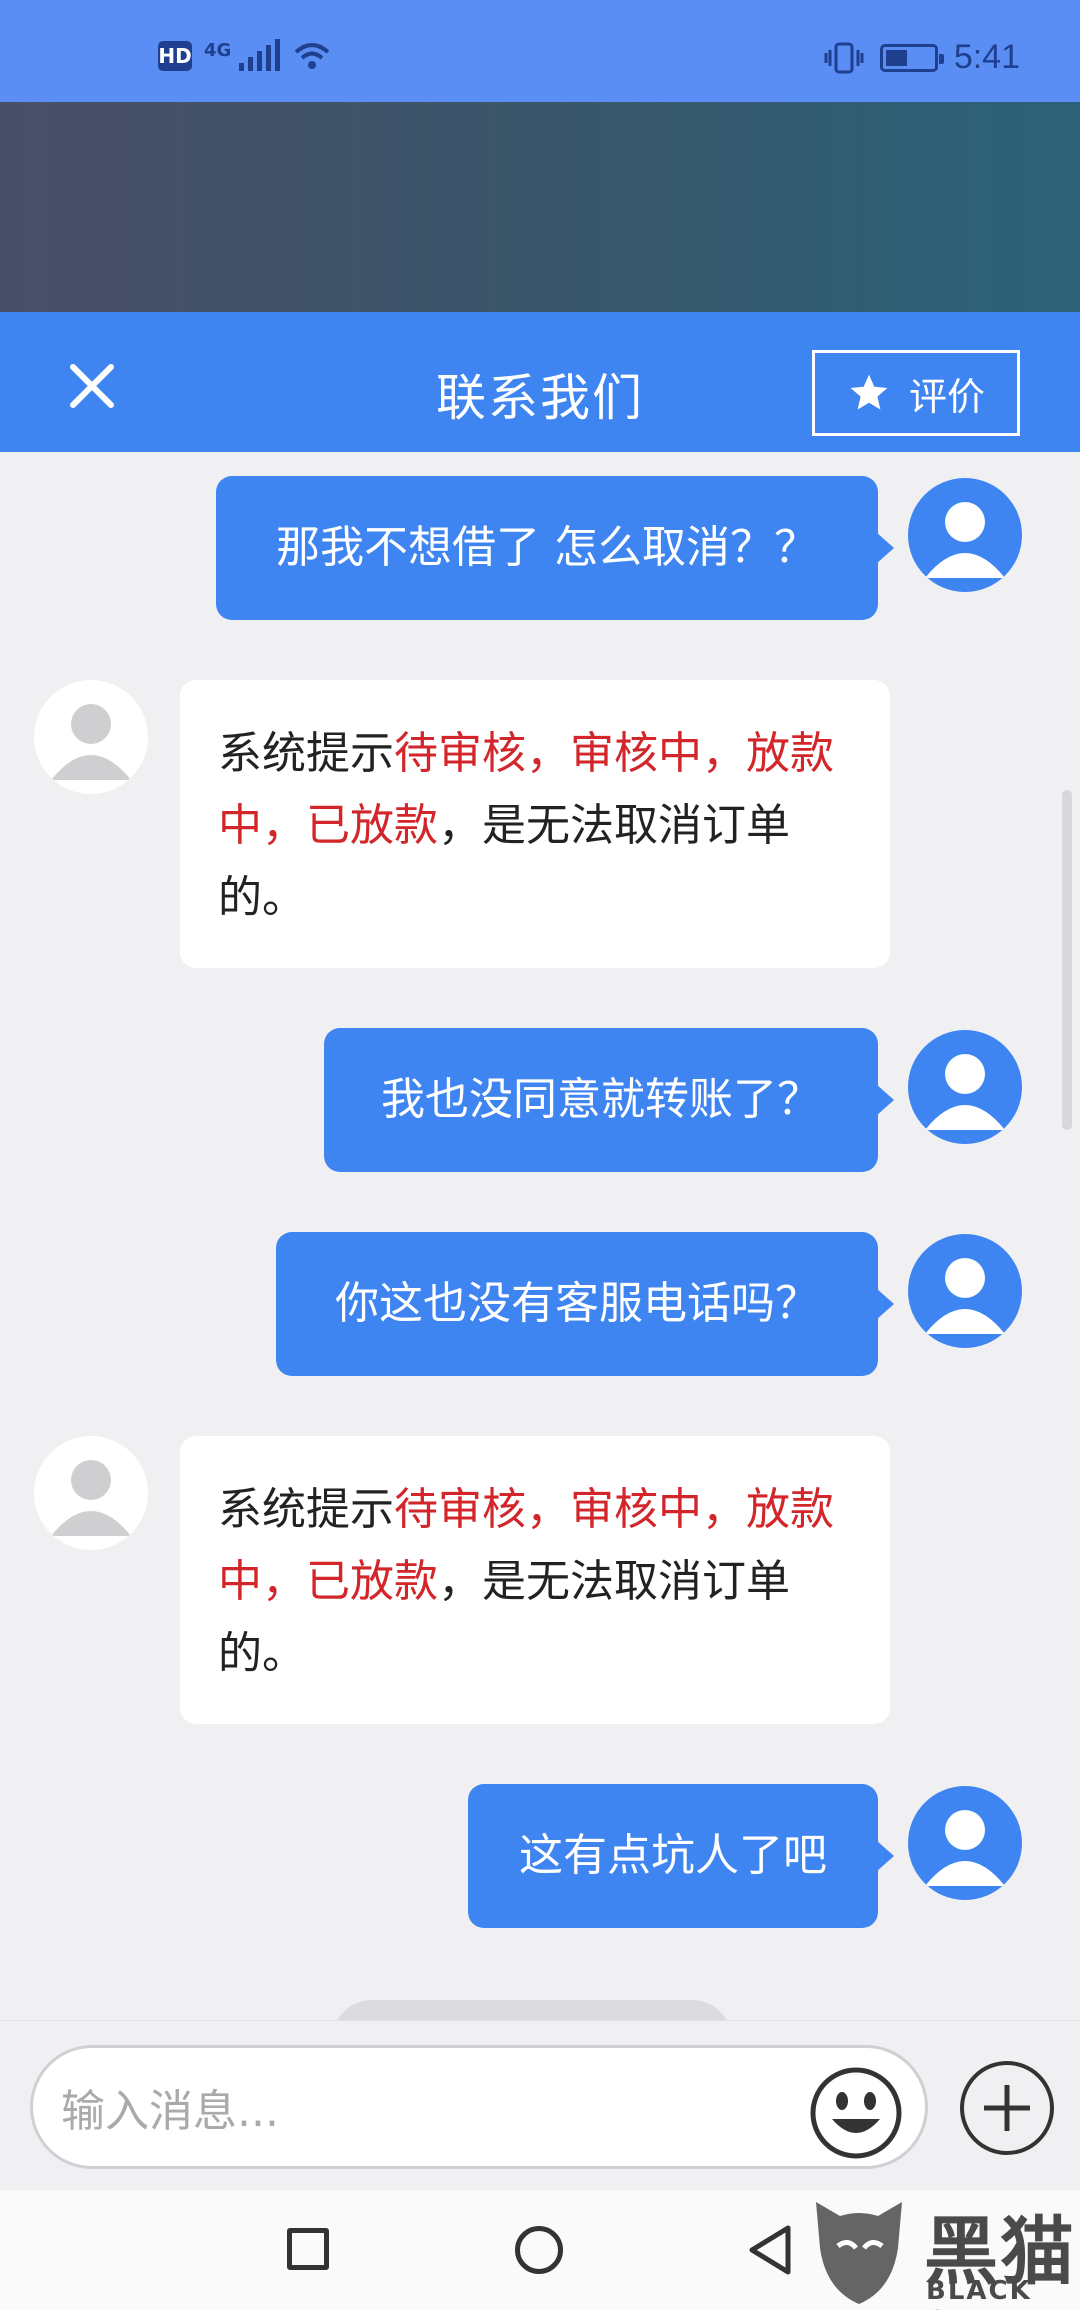 The height and width of the screenshot is (2310, 1080). I want to click on user-message: 这有点坑人了吧, so click(681, 1856).